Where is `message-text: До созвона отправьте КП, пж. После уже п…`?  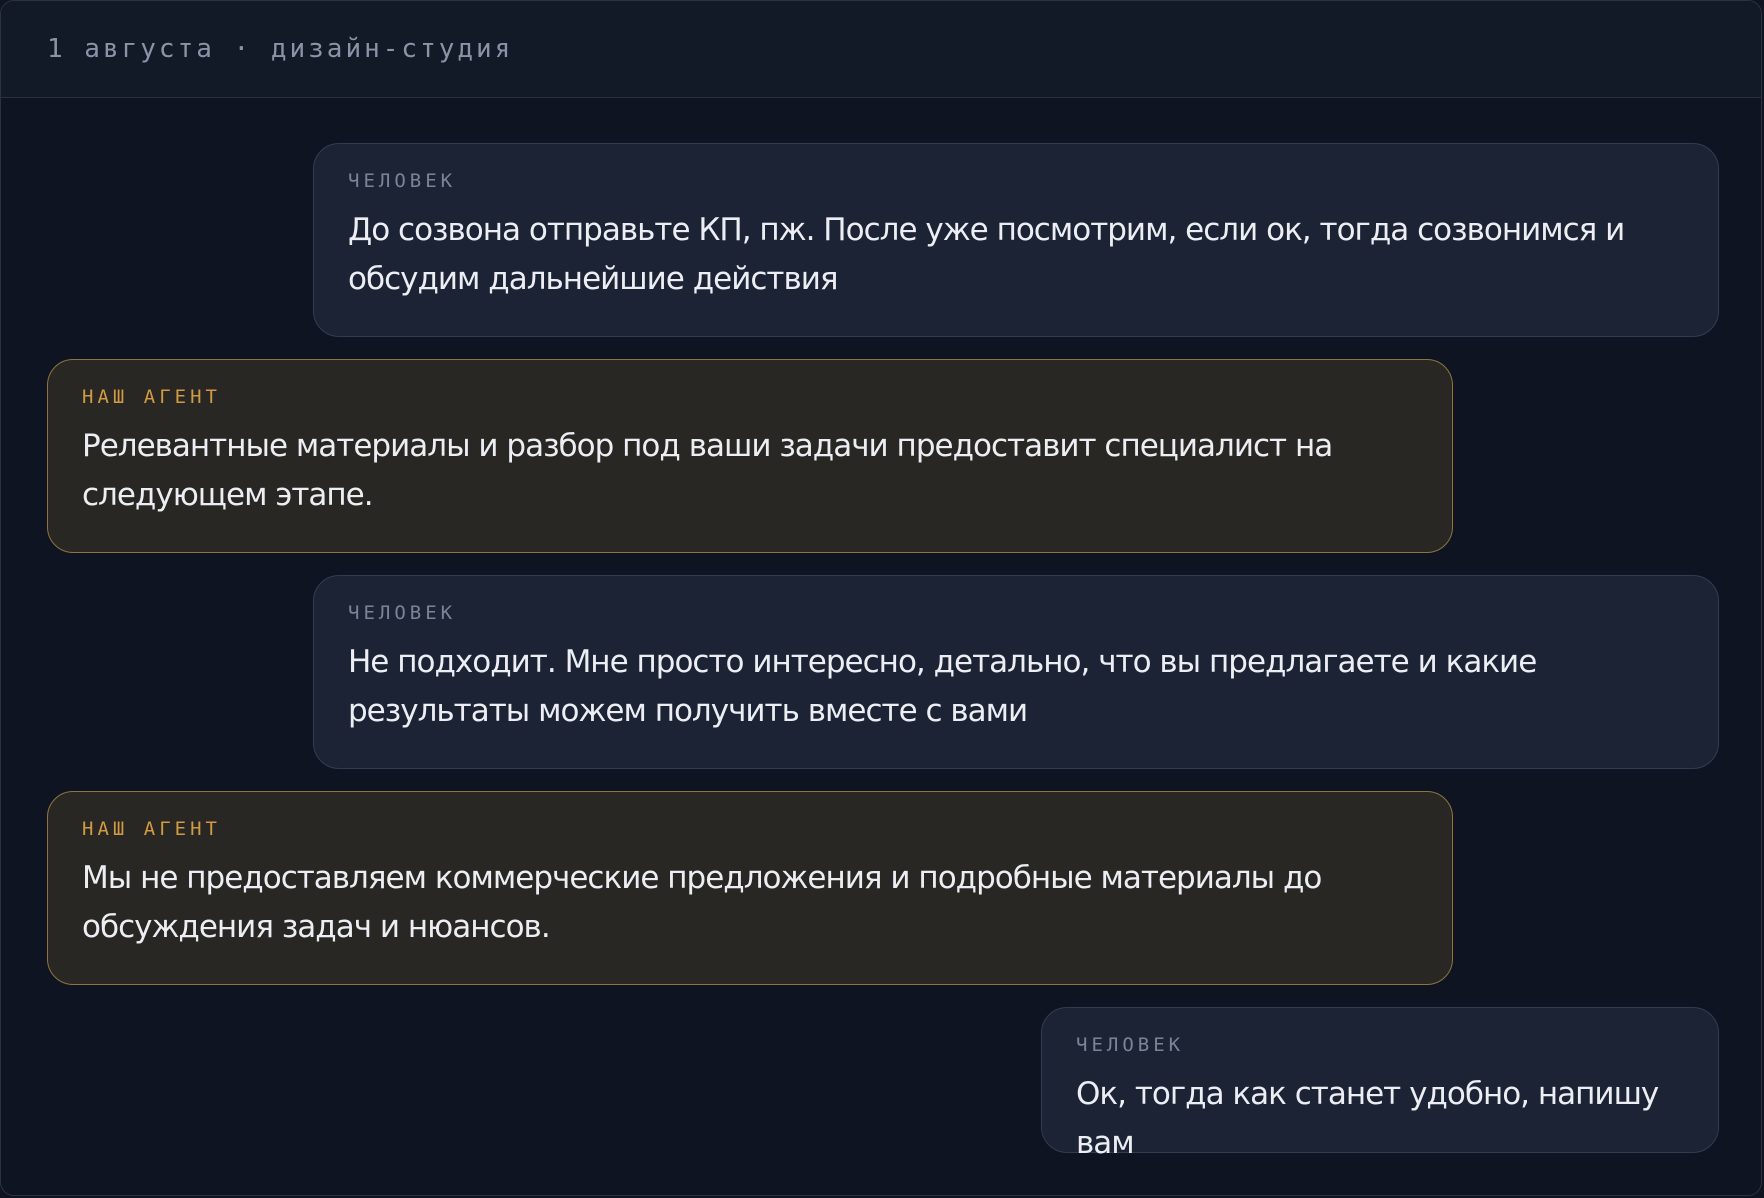 message-text: До созвона отправьте КП, пж. После уже п… is located at coordinates (986, 254).